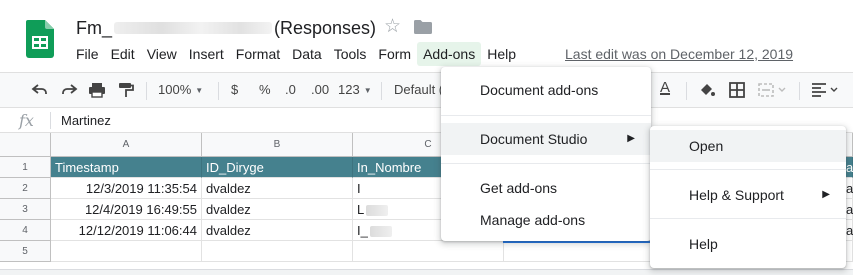  Describe the element at coordinates (361, 209) in the screenshot. I see `cell-name-text: L` at that location.